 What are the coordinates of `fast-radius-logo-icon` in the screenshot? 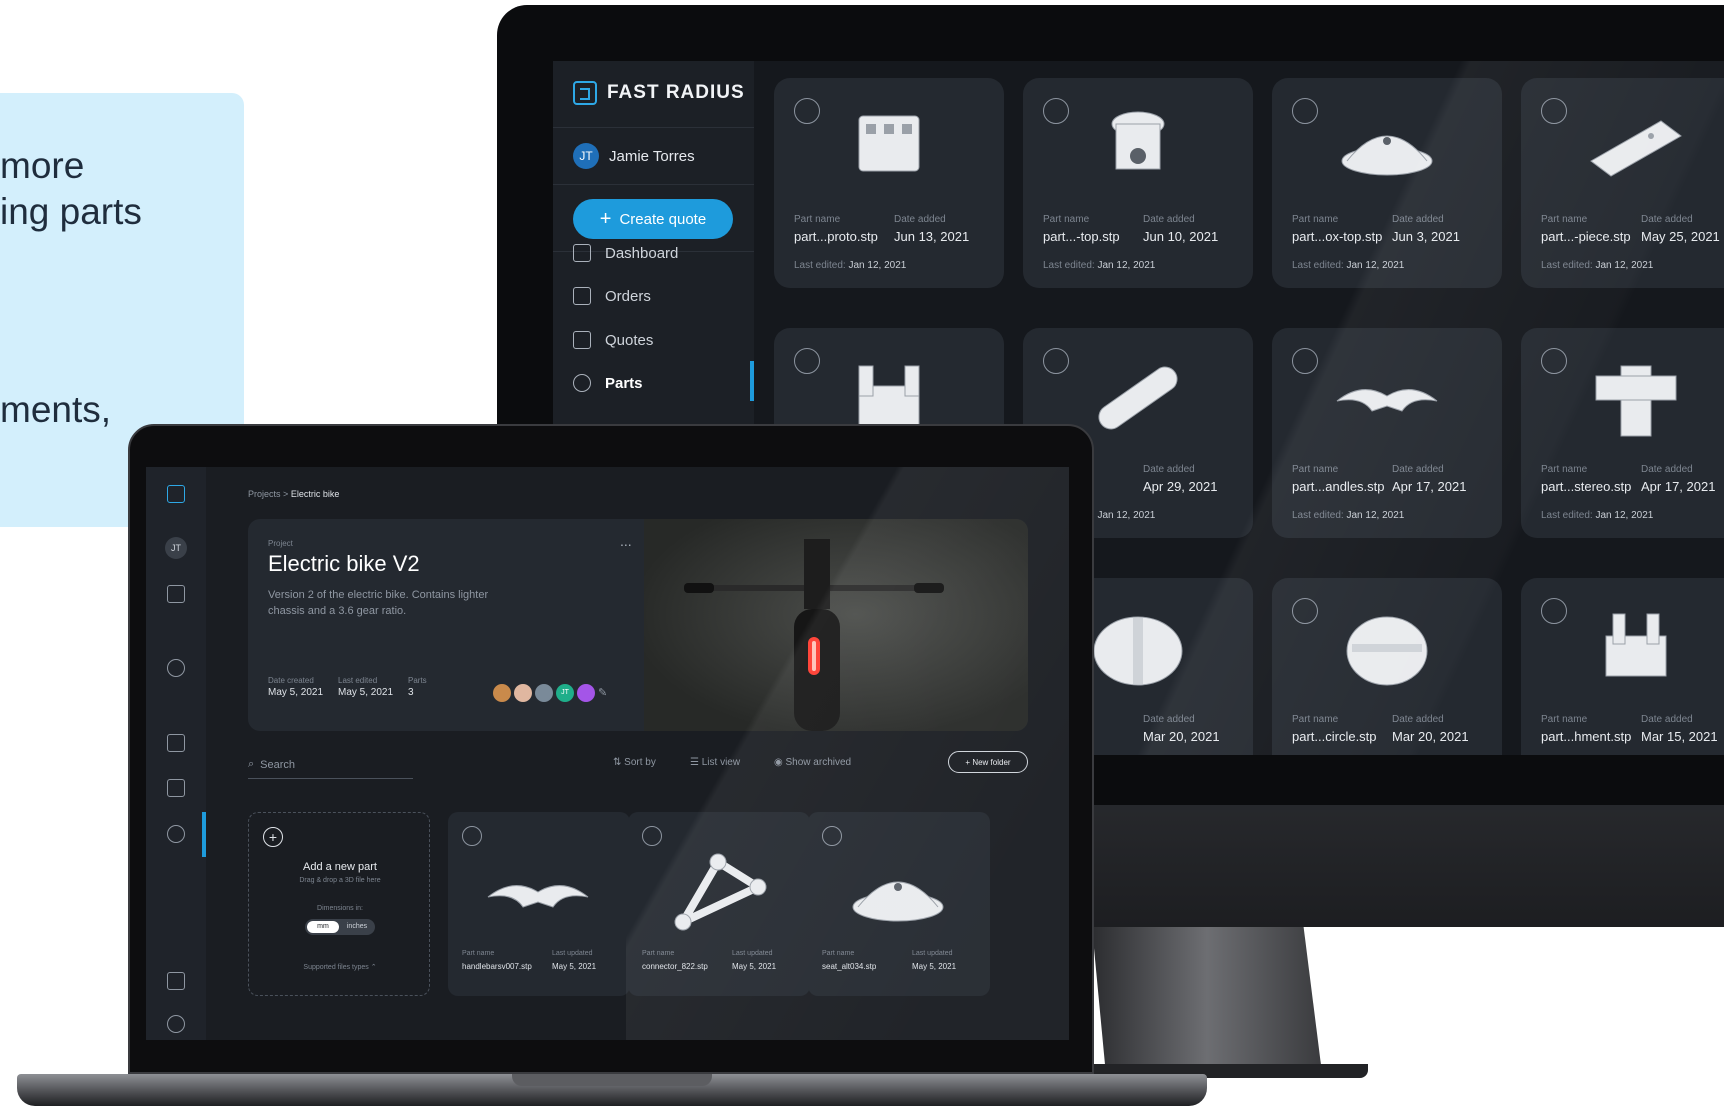 It's located at (176, 494).